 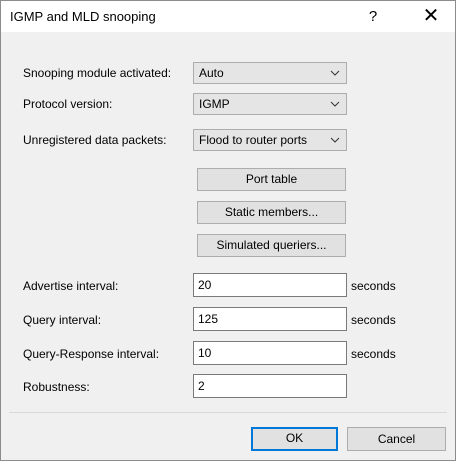 What do you see at coordinates (253, 140) in the screenshot?
I see `unregistered-packets-value: Flood to router ports` at bounding box center [253, 140].